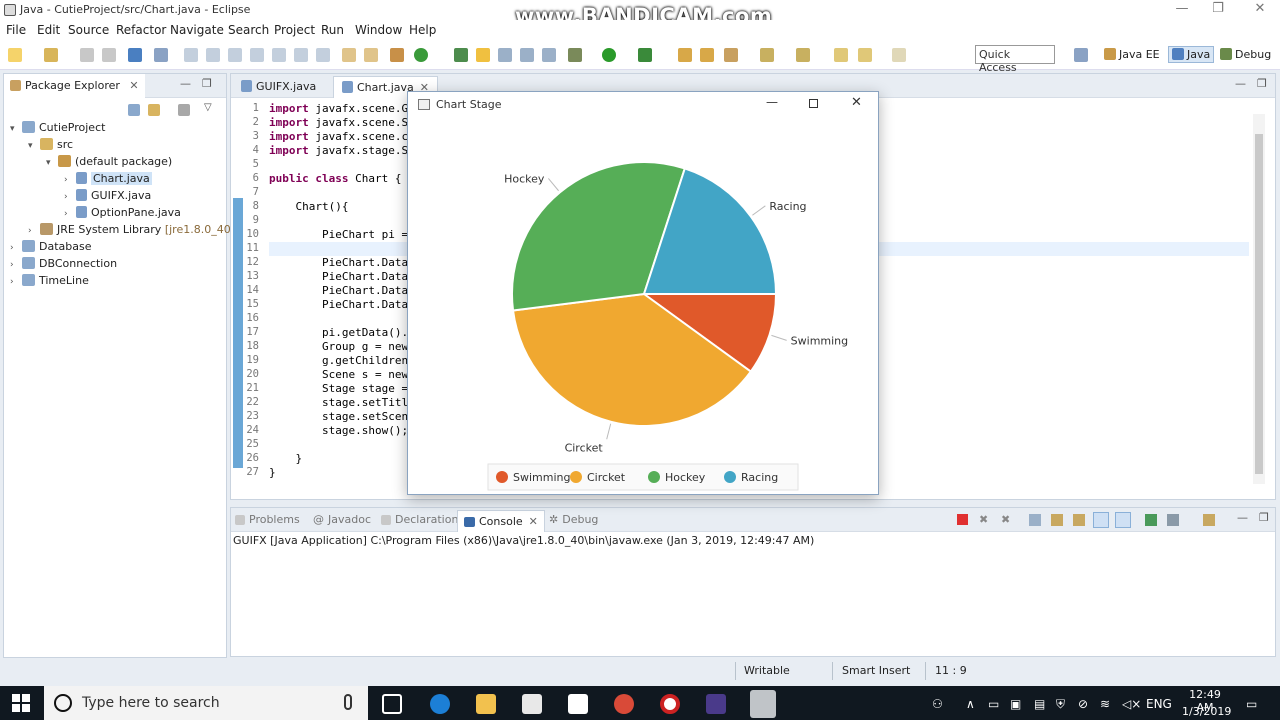 The width and height of the screenshot is (1280, 720). I want to click on monitor-icon: ▣, so click(1015, 704).